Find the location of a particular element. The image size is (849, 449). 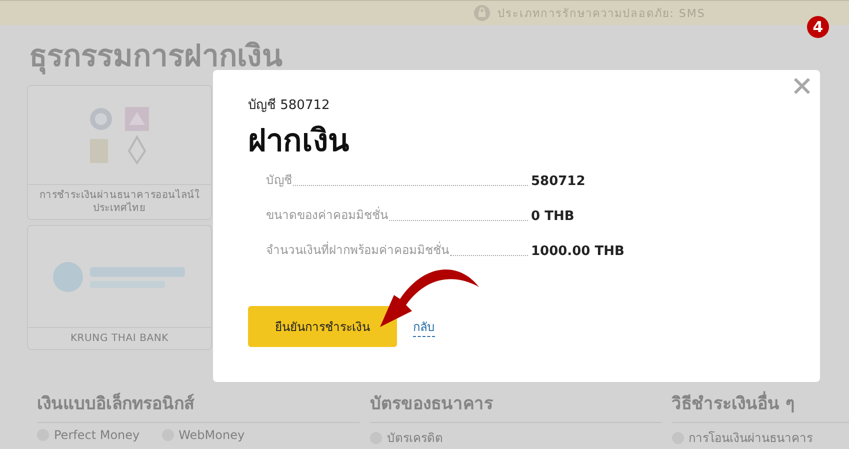

page-title: ธุรกรรมการฝากเงิน is located at coordinates (156, 57).